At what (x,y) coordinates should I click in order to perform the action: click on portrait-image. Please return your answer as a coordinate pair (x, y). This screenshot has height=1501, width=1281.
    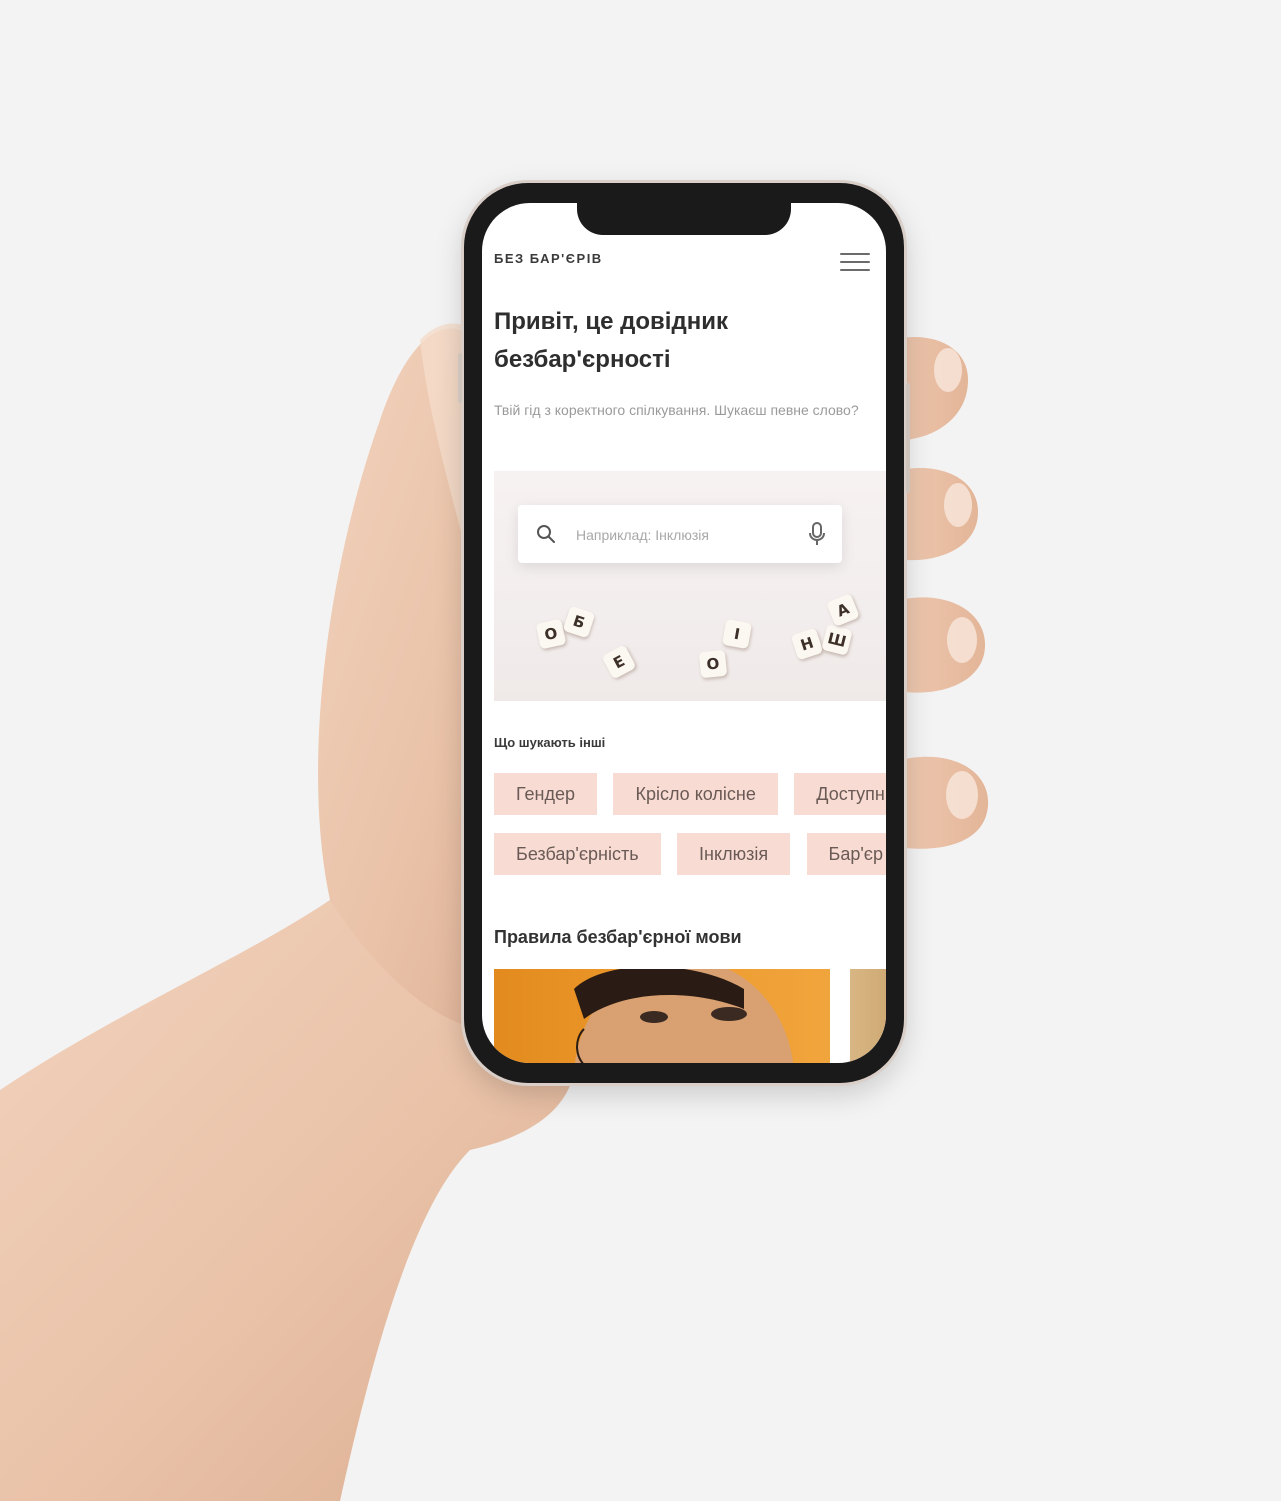
    Looking at the image, I should click on (683, 1016).